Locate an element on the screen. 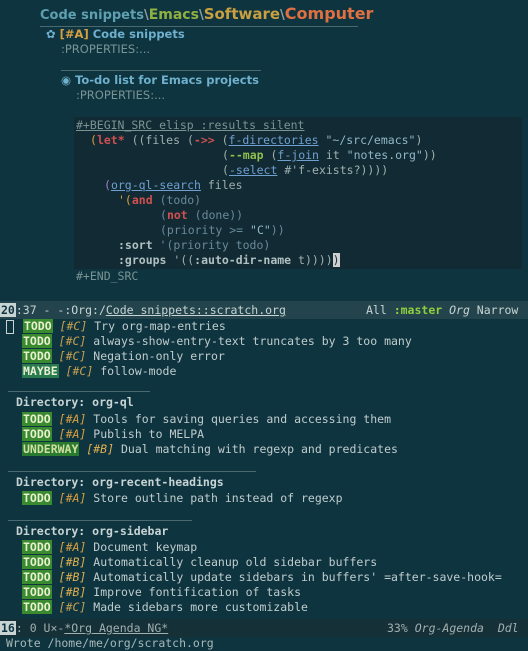  agenda-item: TODO [#C] Negation-only error is located at coordinates (123, 356).